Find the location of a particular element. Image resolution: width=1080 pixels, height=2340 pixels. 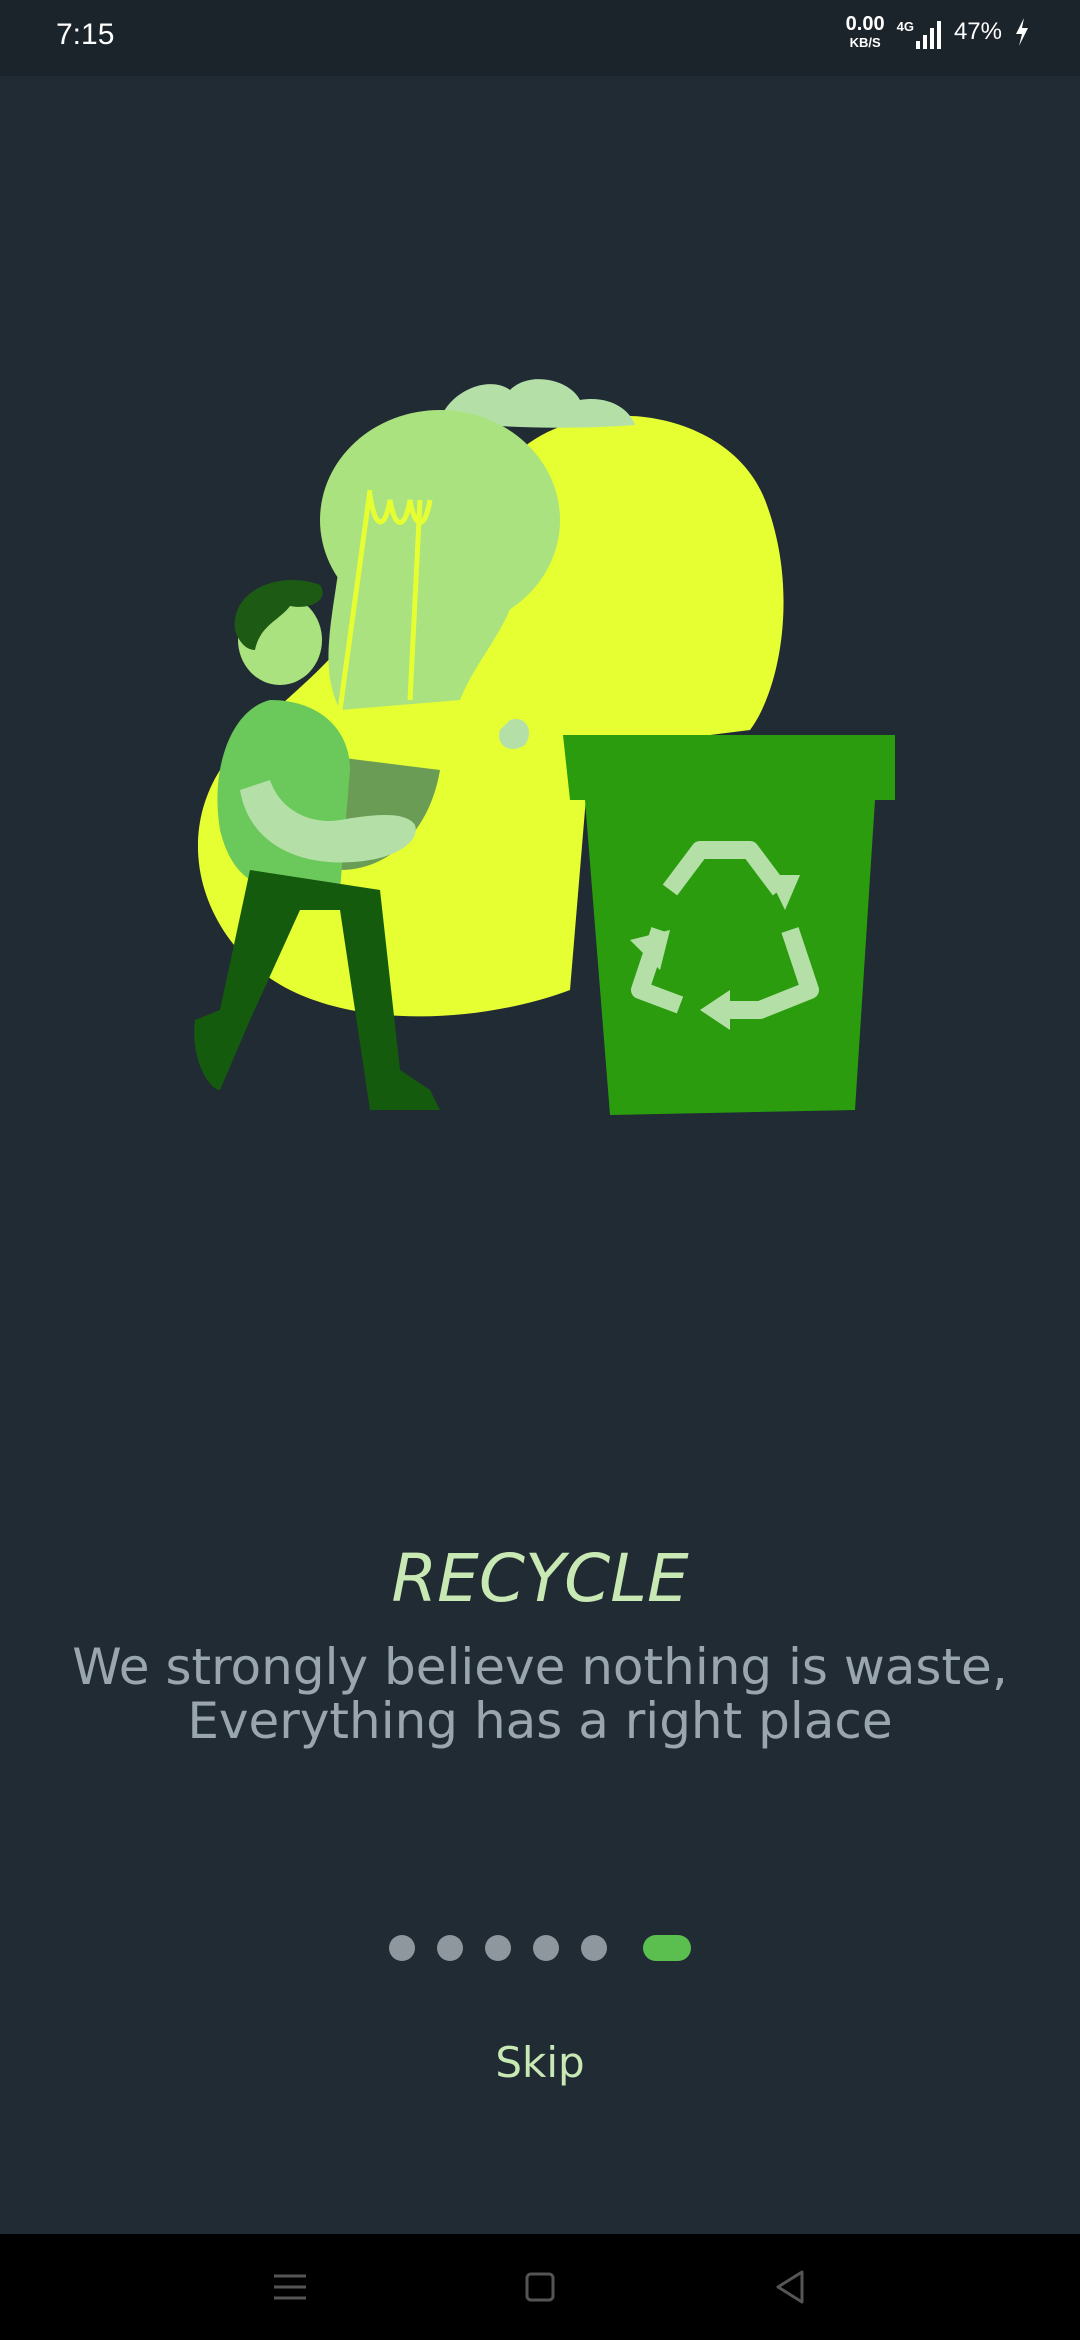

back-icon is located at coordinates (790, 2287).